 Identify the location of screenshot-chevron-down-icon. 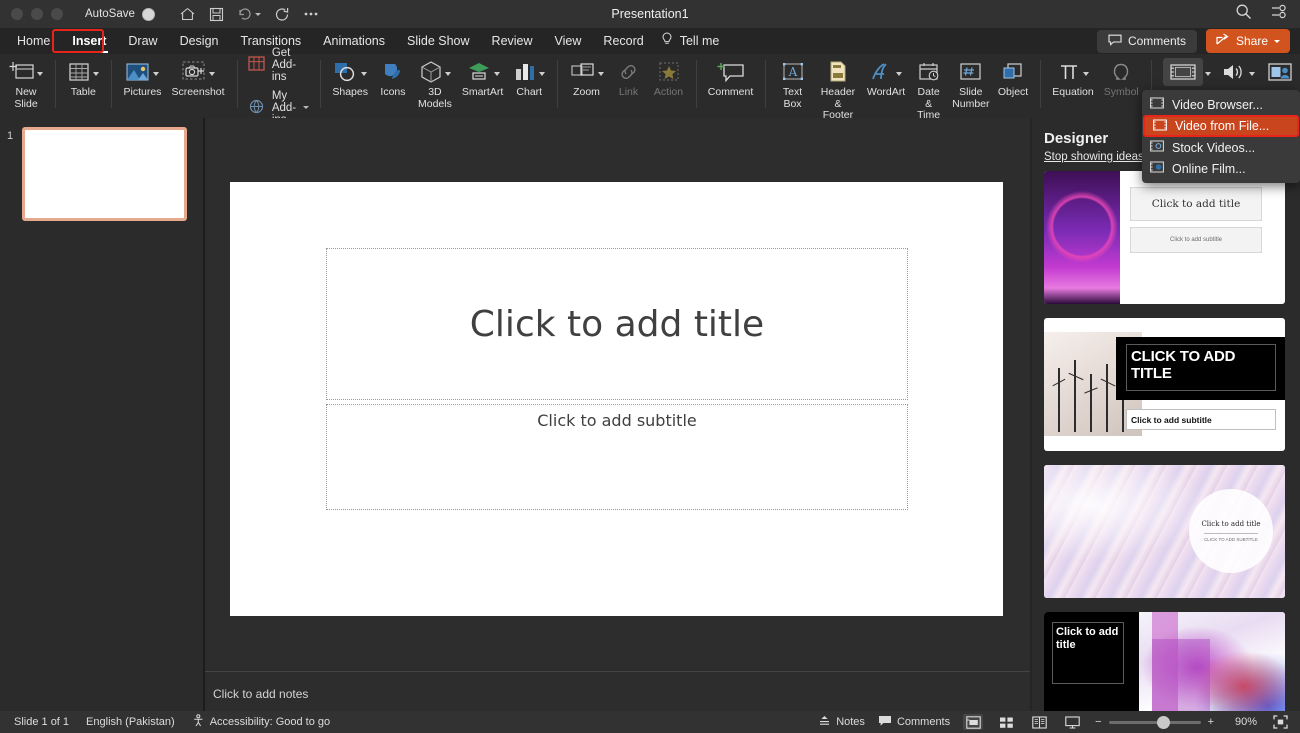
(212, 74).